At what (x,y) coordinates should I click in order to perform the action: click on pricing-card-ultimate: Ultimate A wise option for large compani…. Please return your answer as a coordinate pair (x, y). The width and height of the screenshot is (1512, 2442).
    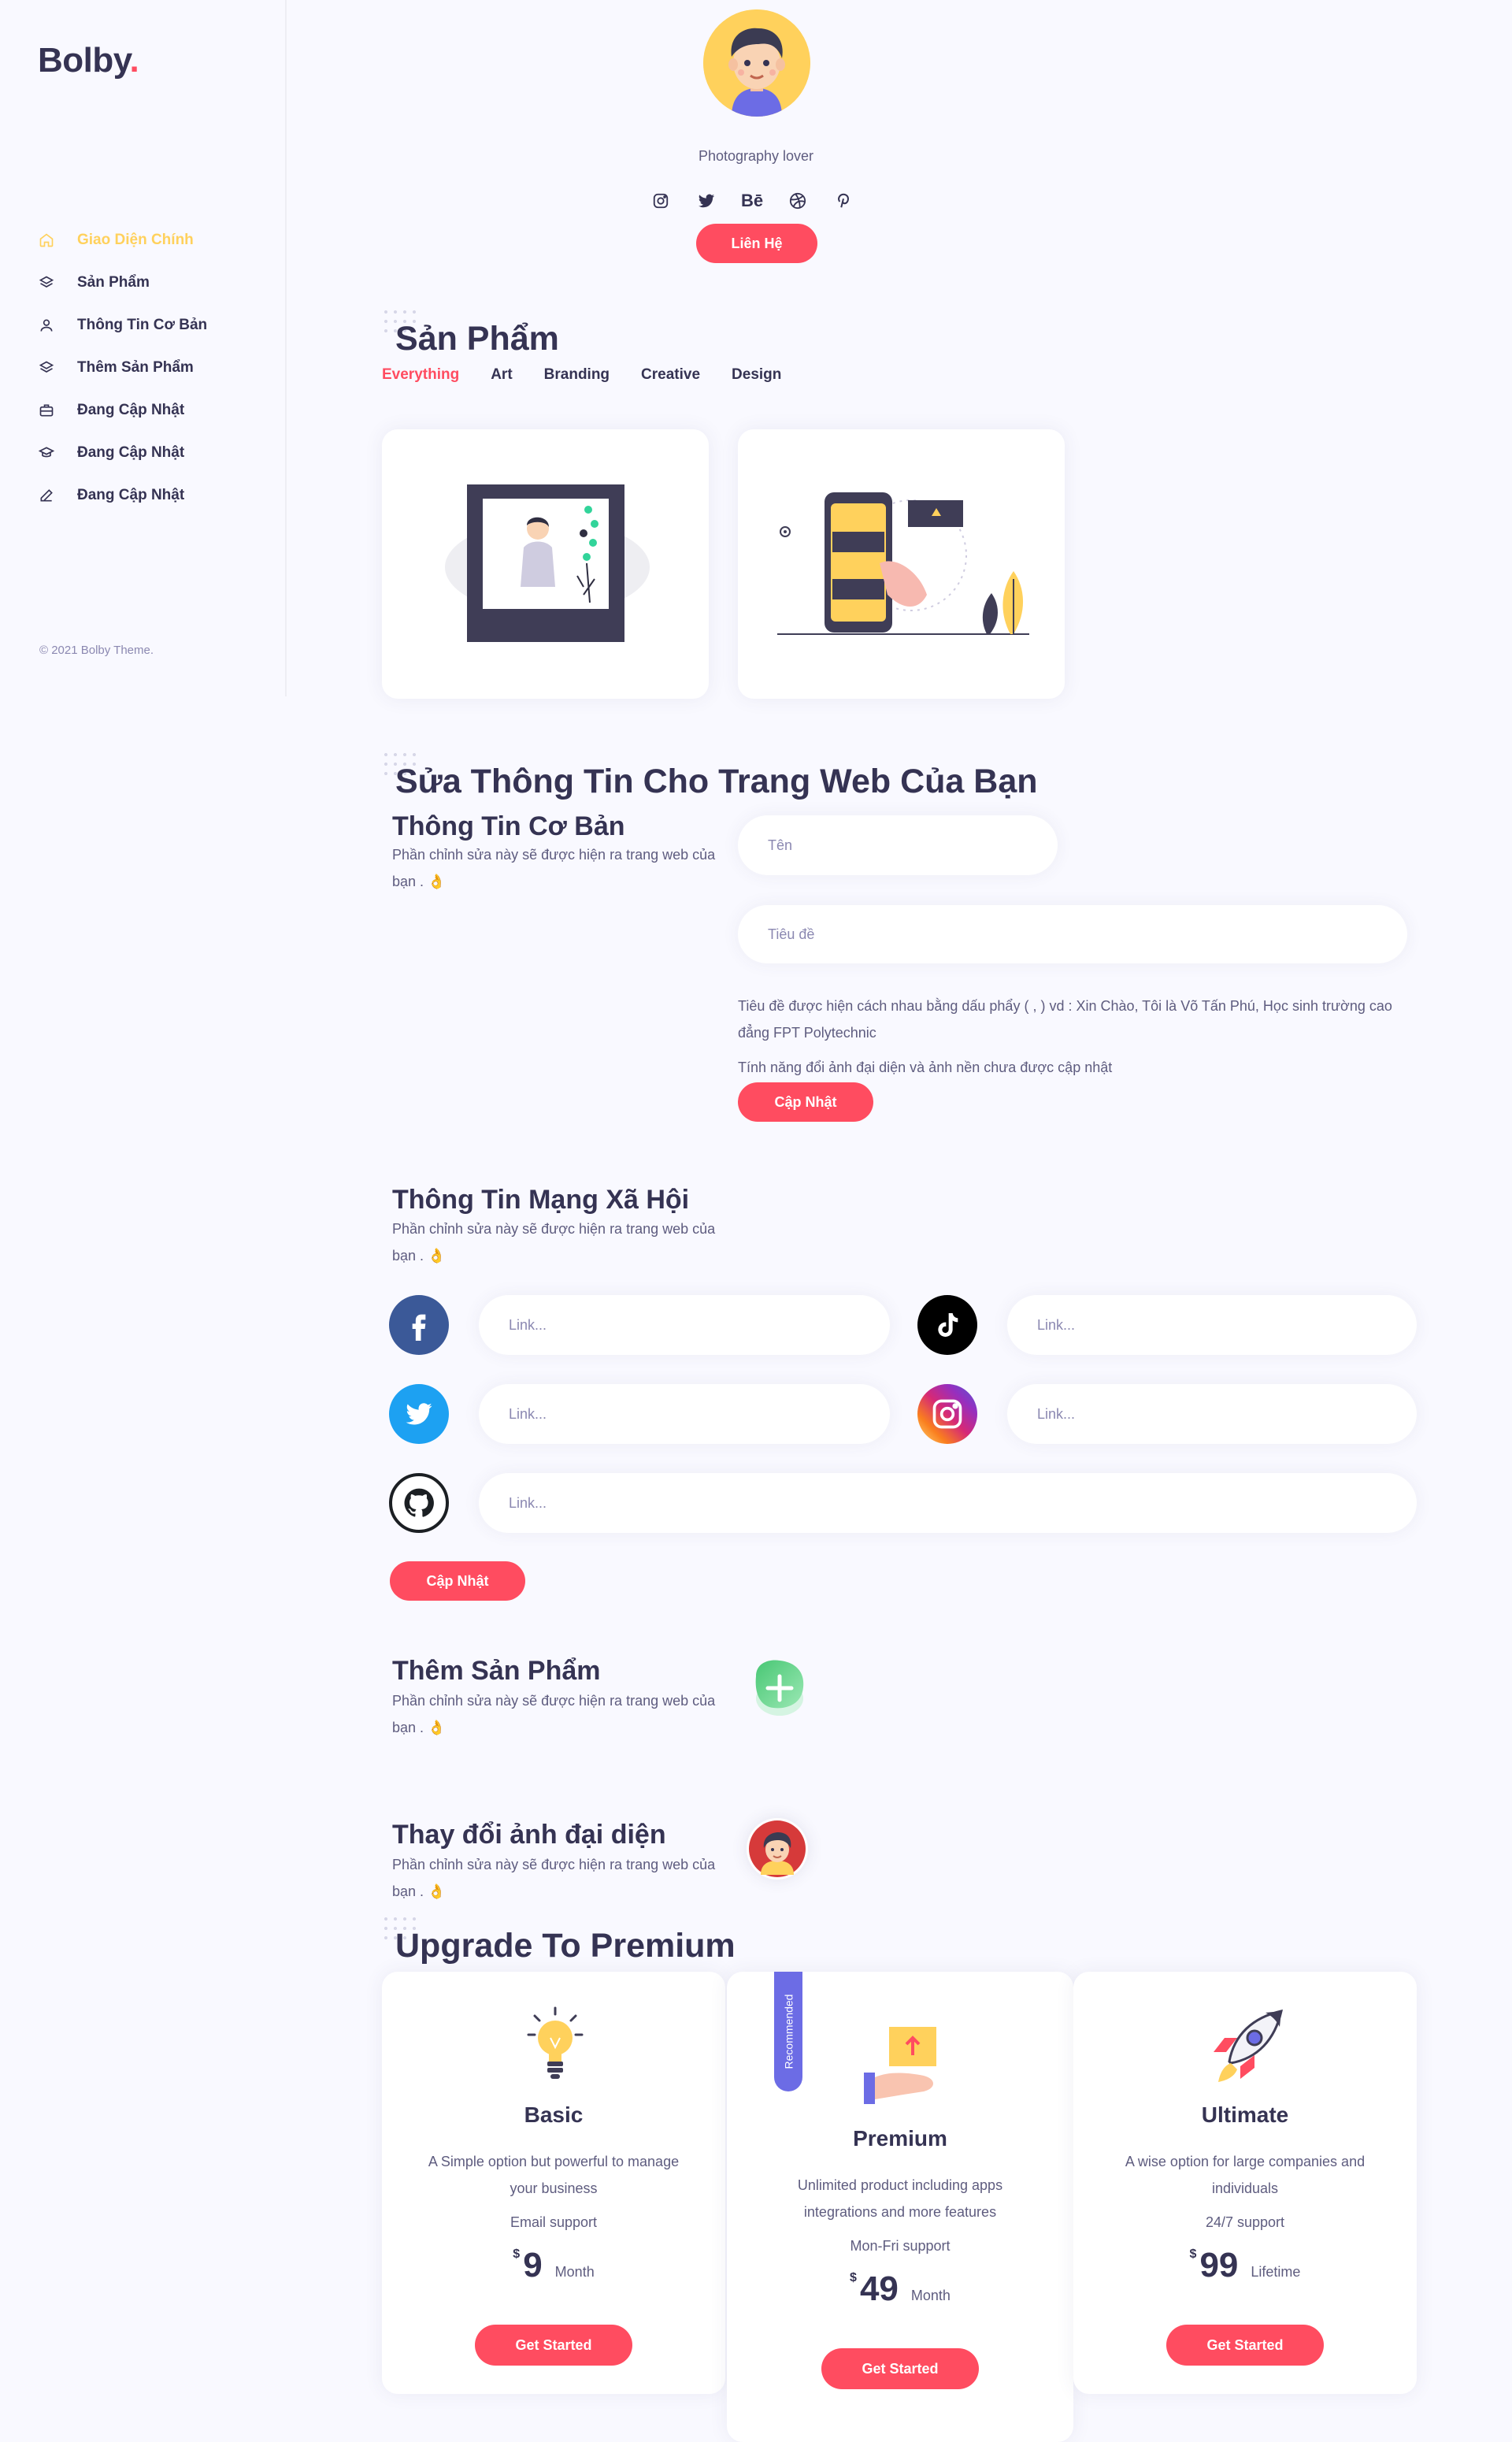
    Looking at the image, I should click on (1245, 2183).